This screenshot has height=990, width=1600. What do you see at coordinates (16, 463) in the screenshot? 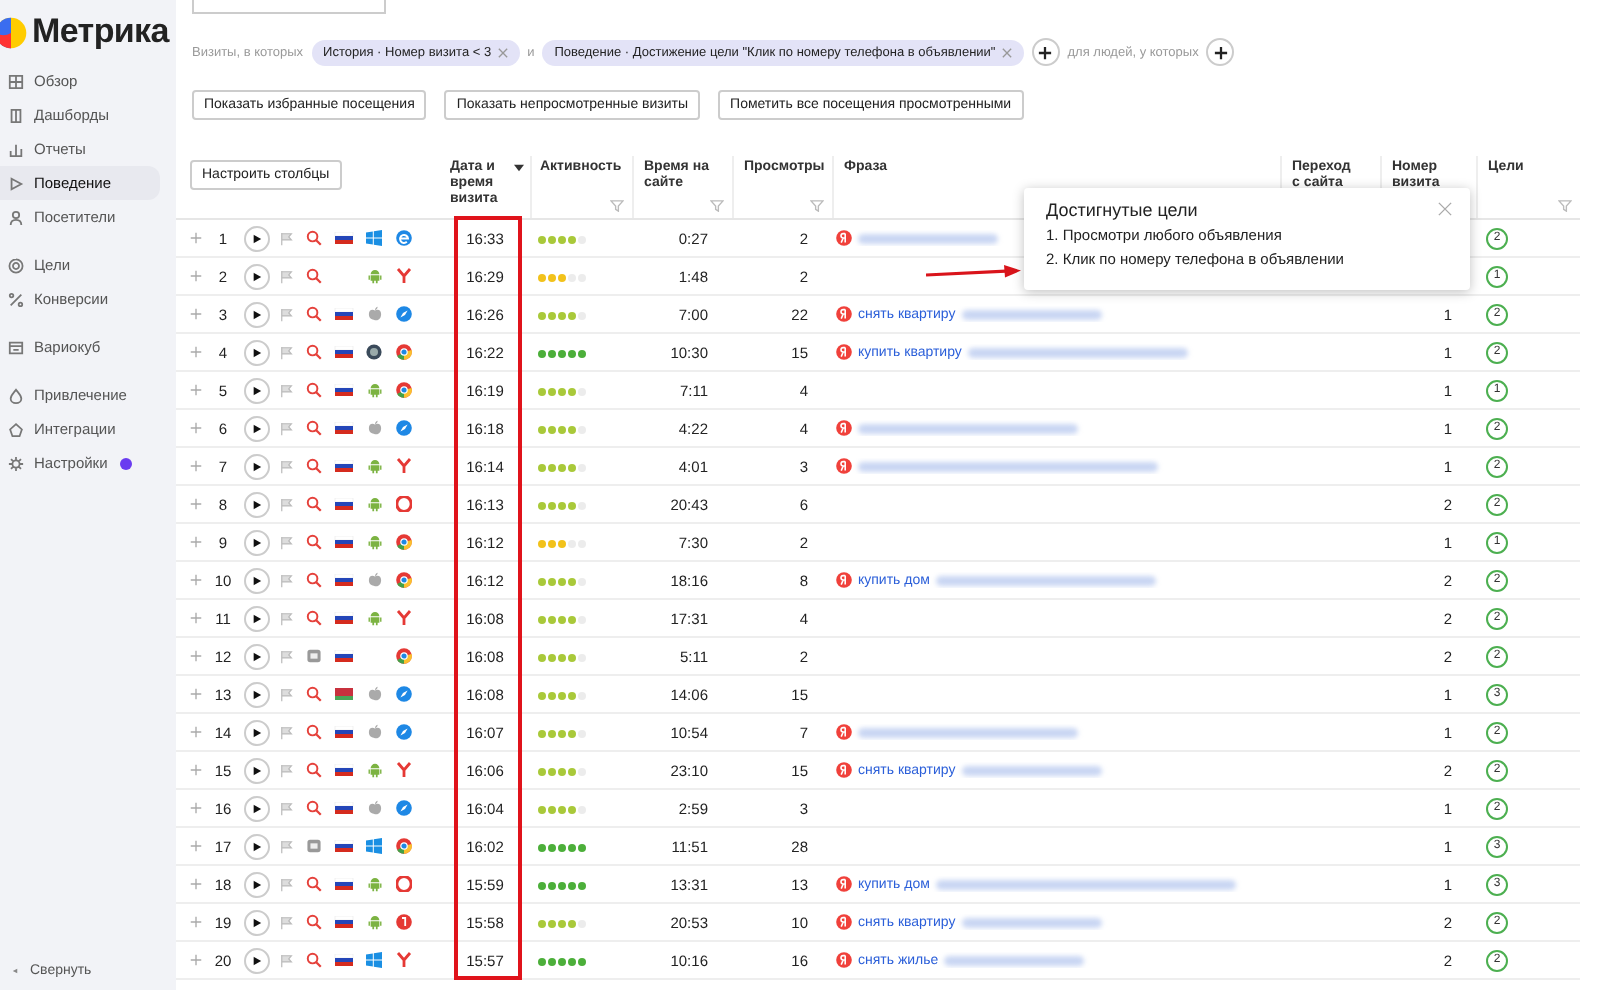
I see `gear-icon` at bounding box center [16, 463].